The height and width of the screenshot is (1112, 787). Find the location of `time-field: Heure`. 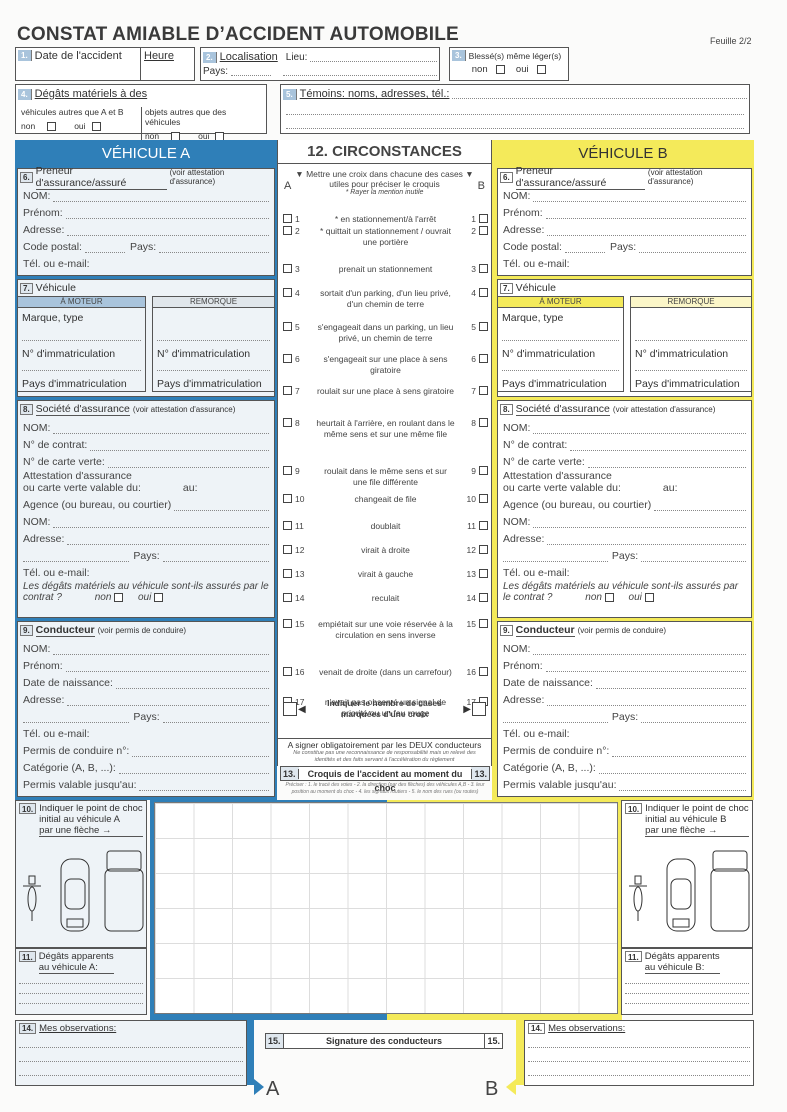

time-field: Heure is located at coordinates (159, 64).